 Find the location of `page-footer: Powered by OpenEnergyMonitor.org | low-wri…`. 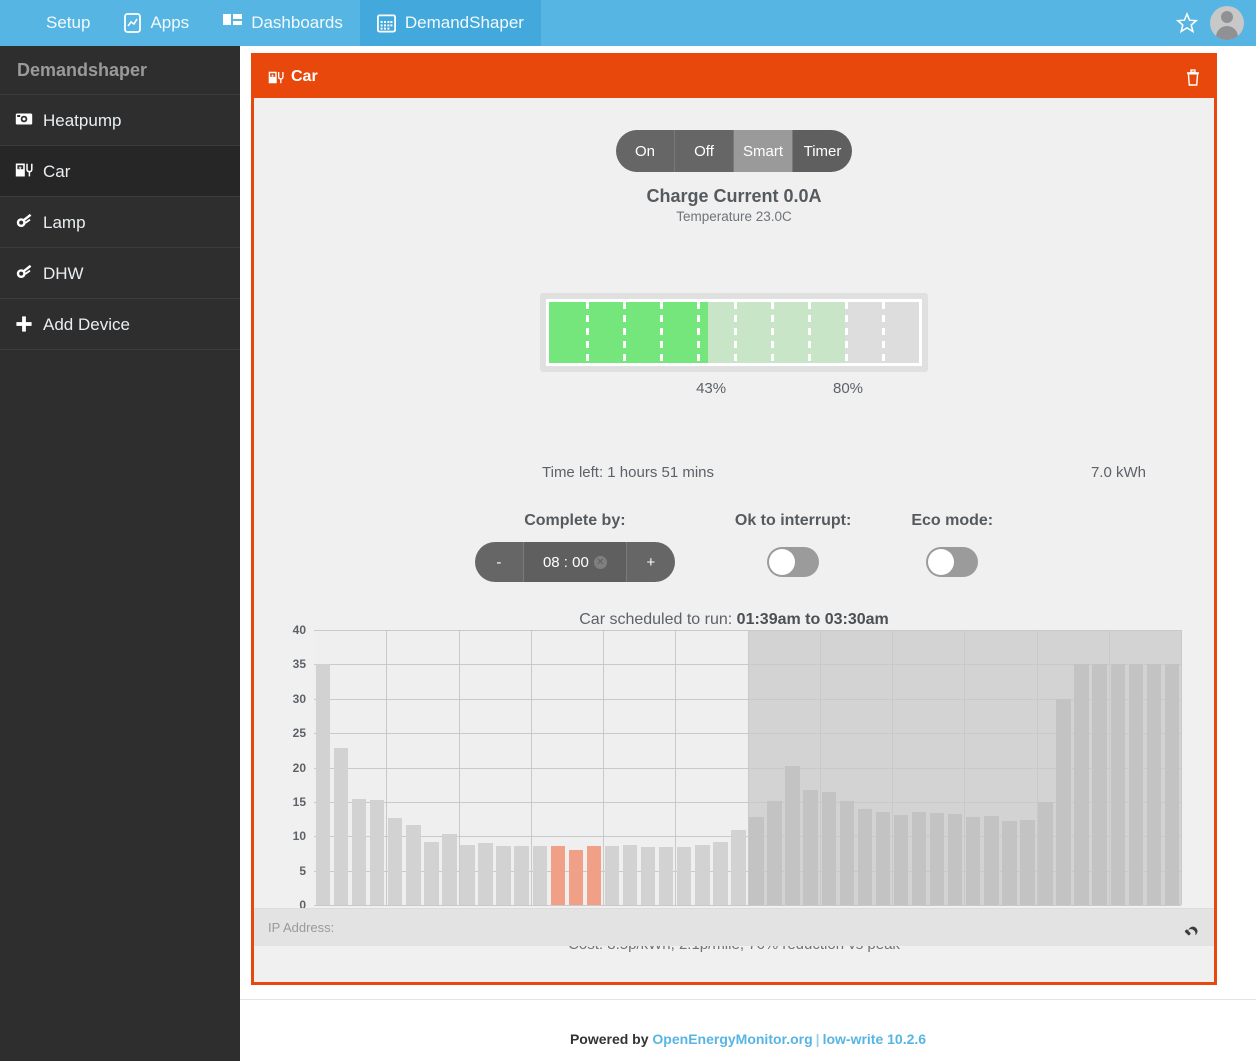

page-footer: Powered by OpenEnergyMonitor.org | low-wri… is located at coordinates (748, 1030).